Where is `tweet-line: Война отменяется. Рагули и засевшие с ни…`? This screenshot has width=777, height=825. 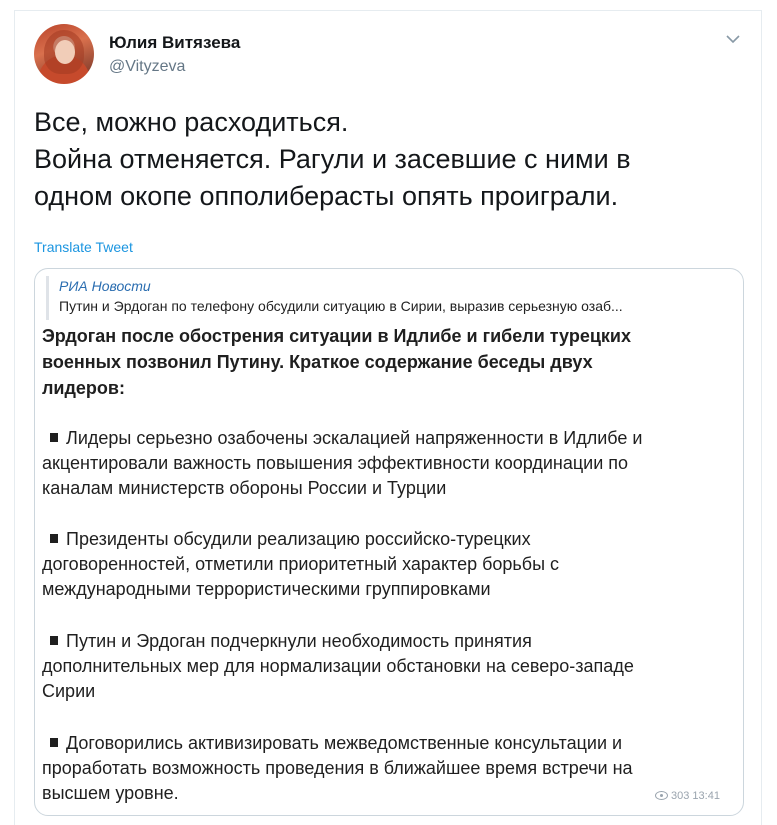
tweet-line: Война отменяется. Рагули и засевшие с ни… is located at coordinates (332, 159).